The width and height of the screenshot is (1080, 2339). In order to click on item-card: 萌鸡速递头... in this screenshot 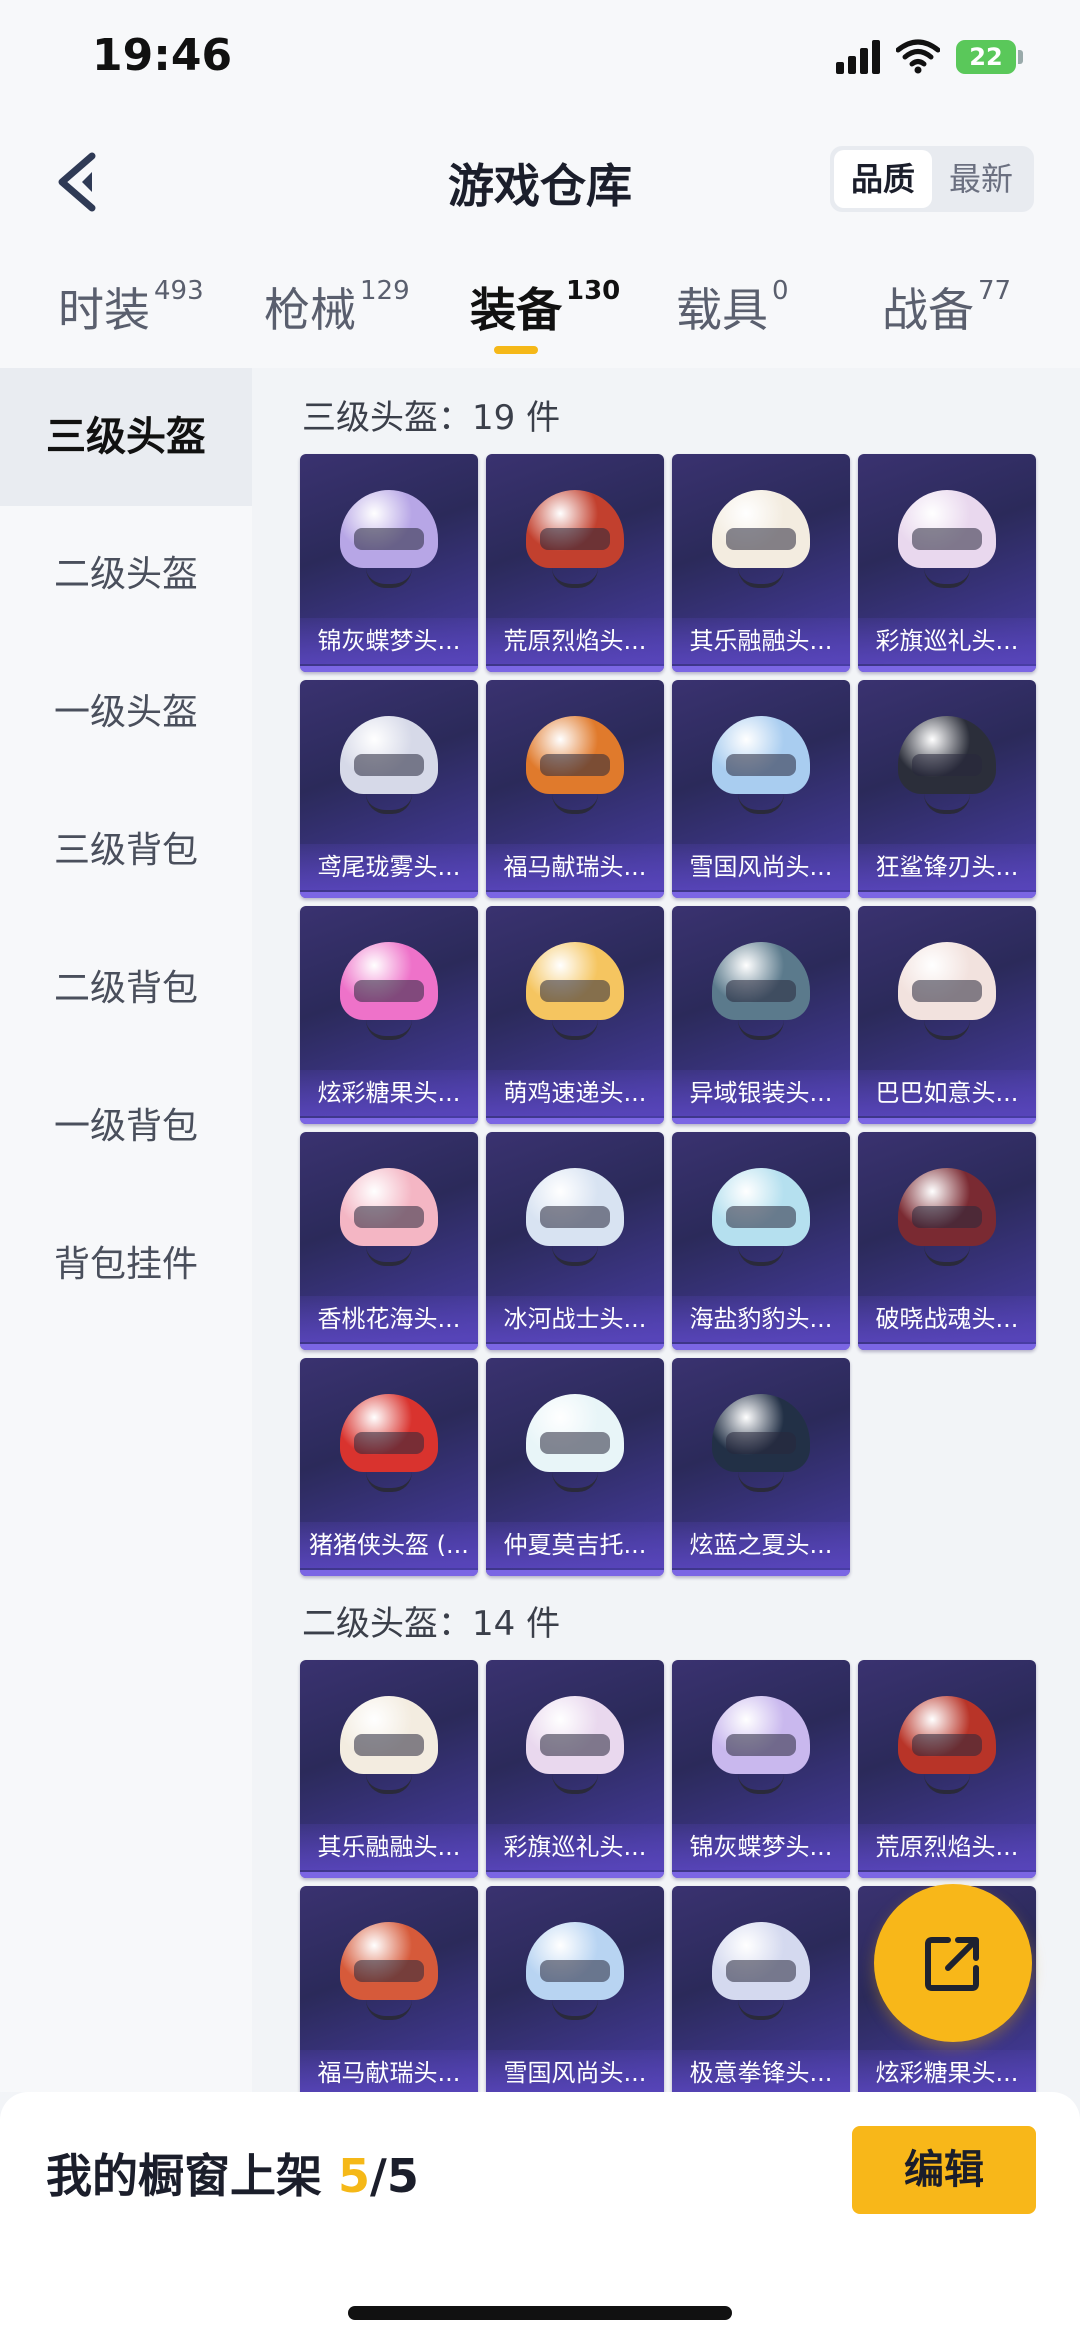, I will do `click(575, 1015)`.